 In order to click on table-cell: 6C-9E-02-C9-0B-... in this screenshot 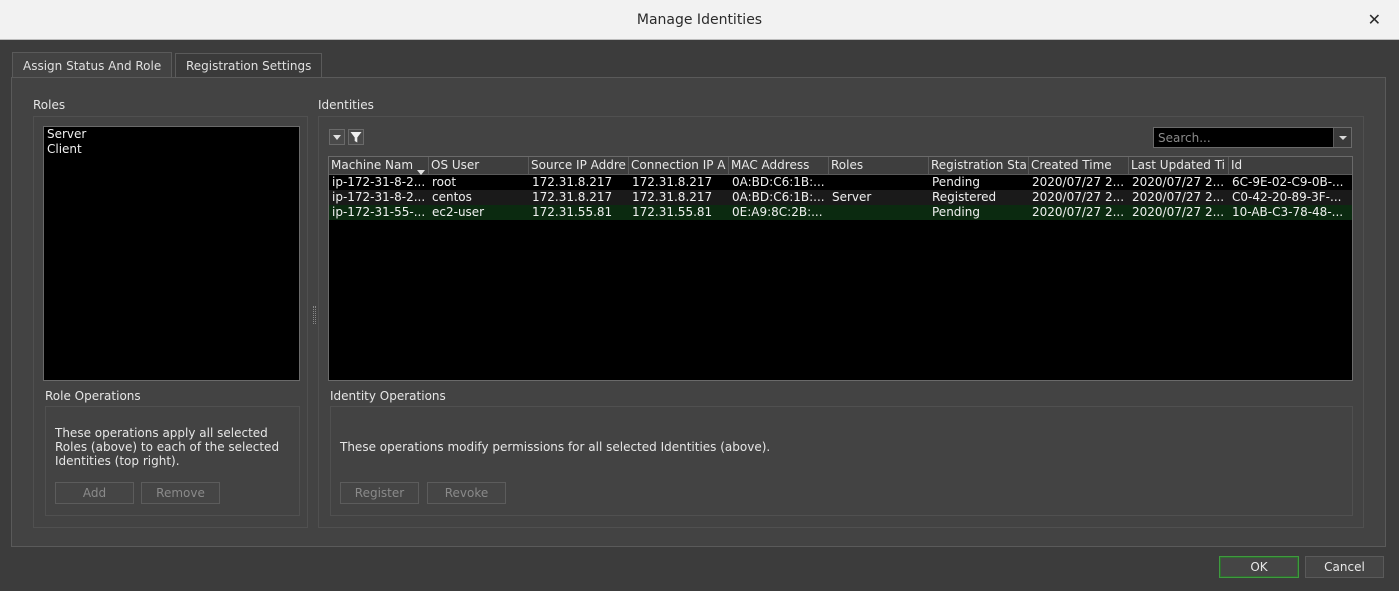, I will do `click(1288, 182)`.